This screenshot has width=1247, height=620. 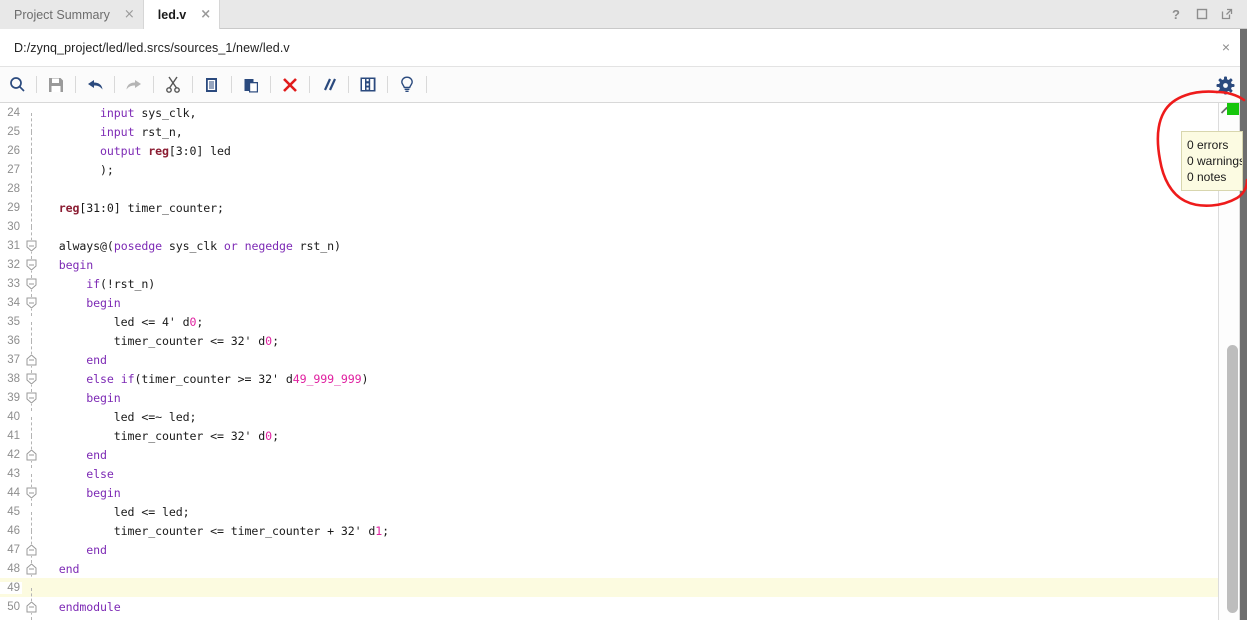 I want to click on code-text: if(!rst_n), so click(x=97, y=284).